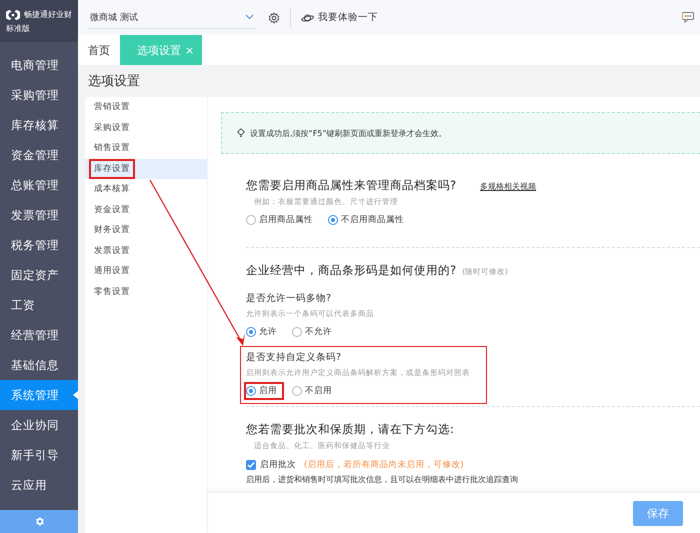  I want to click on sidebar-item: 电商管理, so click(39, 65).